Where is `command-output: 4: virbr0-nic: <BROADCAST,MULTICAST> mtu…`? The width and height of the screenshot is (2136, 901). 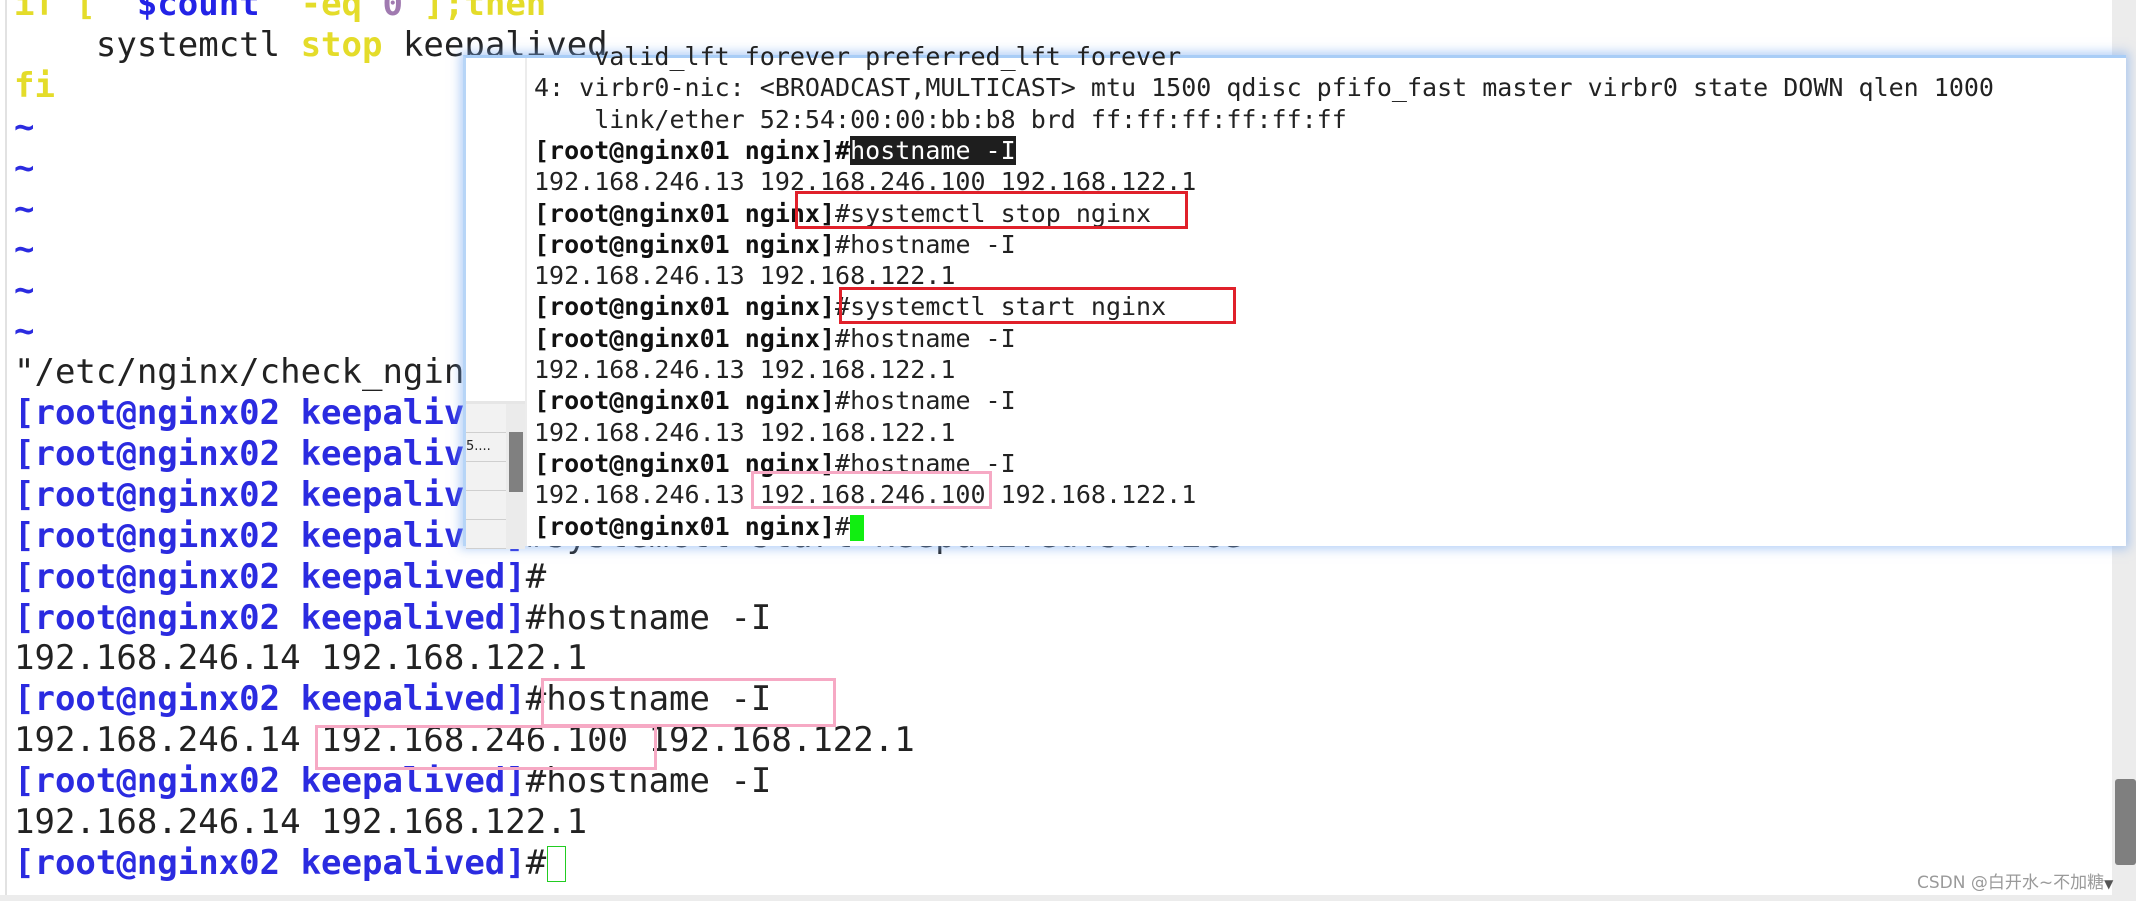 command-output: 4: virbr0-nic: <BROADCAST,MULTICAST> mtu… is located at coordinates (1264, 88).